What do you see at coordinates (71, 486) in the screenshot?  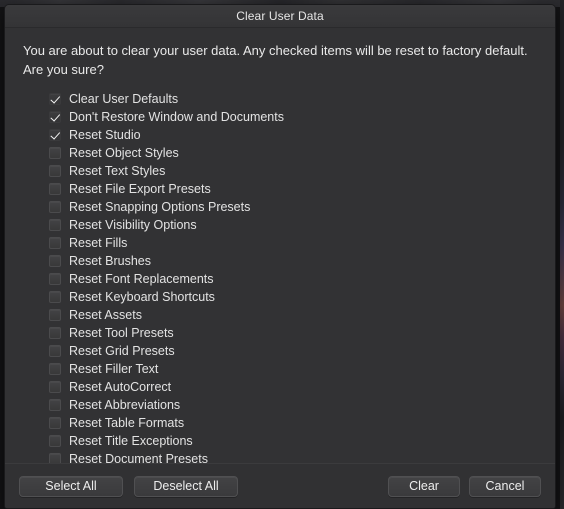 I see `select-all-button: Select All` at bounding box center [71, 486].